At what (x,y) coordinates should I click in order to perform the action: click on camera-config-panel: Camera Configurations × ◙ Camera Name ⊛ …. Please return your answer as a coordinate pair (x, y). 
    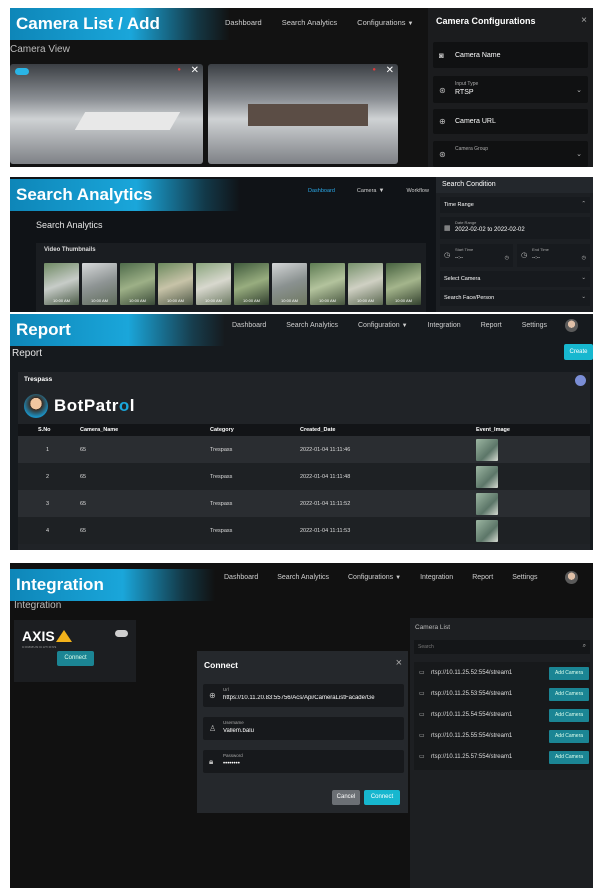
    Looking at the image, I should click on (510, 87).